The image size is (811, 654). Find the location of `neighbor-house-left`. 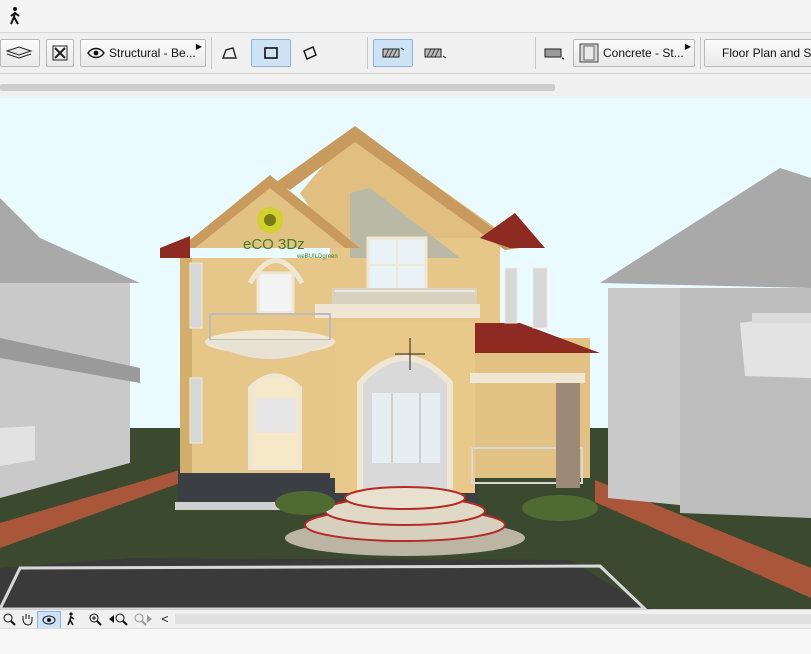

neighbor-house-left is located at coordinates (70, 348).